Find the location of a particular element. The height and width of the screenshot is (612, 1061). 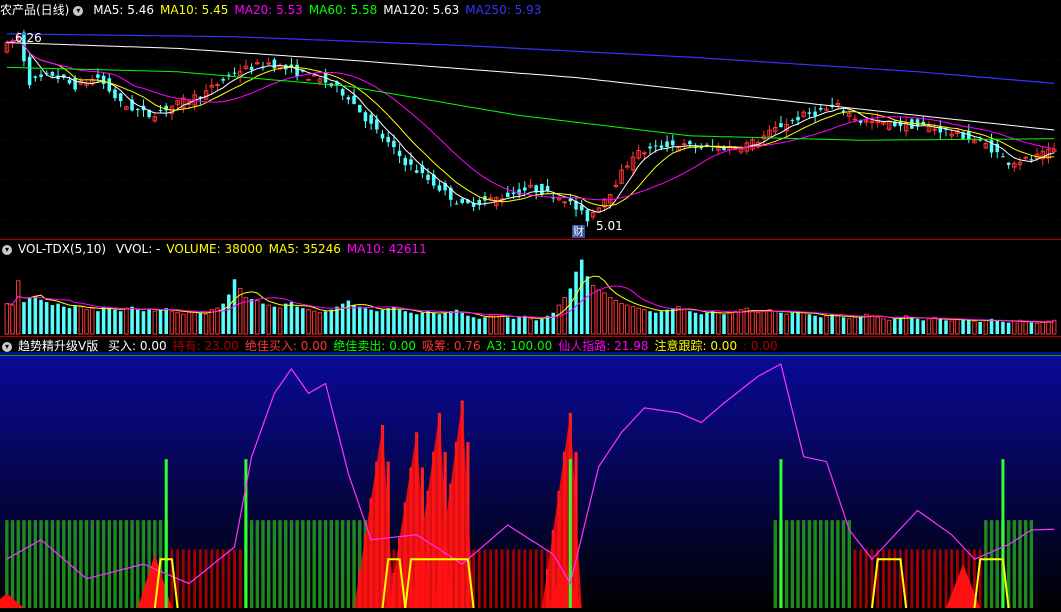

ma60-line is located at coordinates (530, 103).